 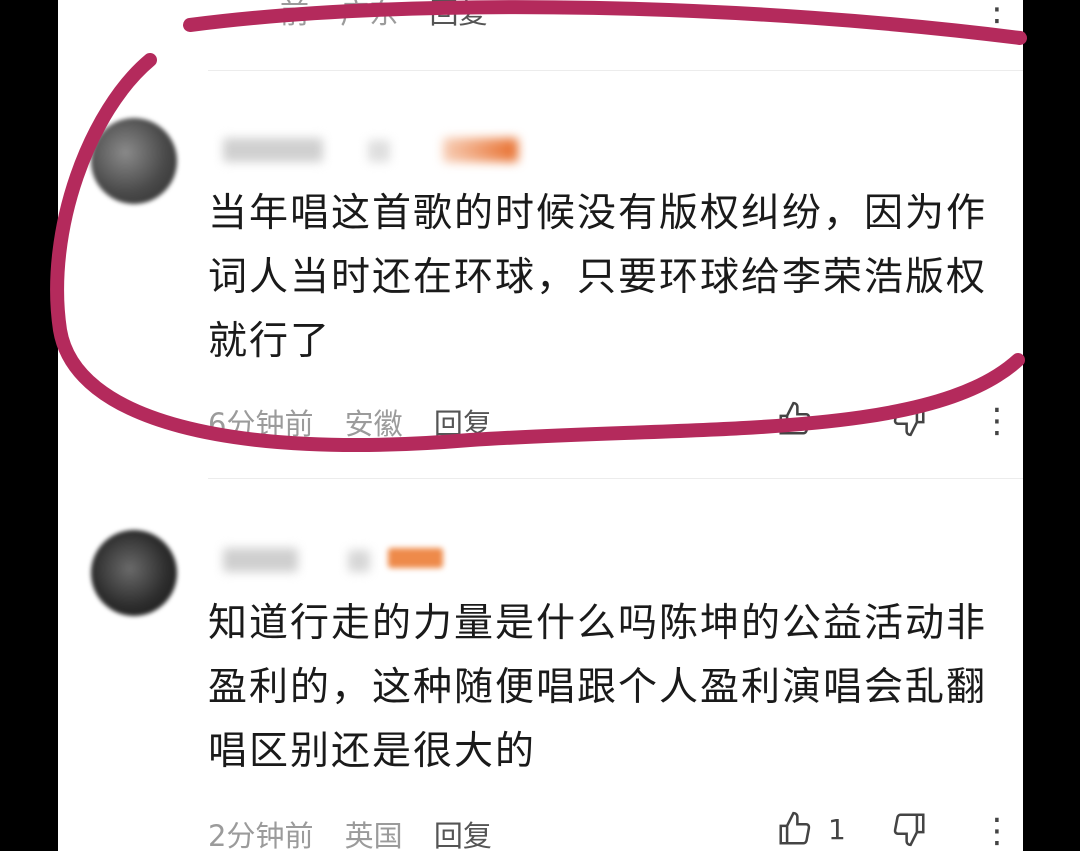 I want to click on comment-1-meta: 6分钟前 安徽 回复, so click(x=361, y=422).